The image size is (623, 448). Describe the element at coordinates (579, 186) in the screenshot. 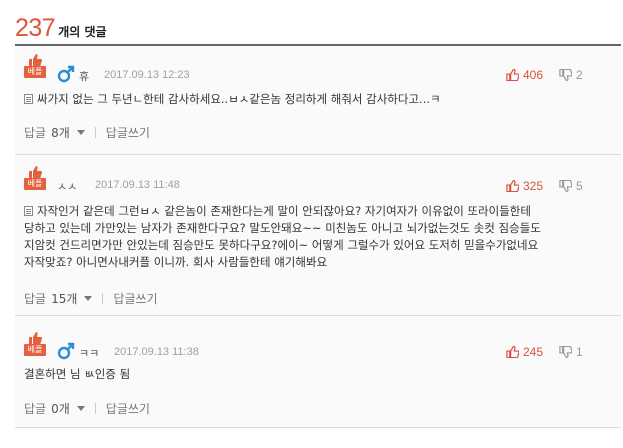

I see `downvote-count: 5` at that location.